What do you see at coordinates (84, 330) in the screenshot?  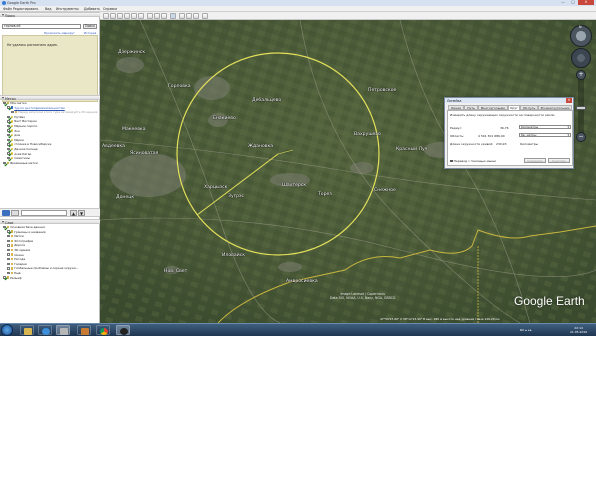 I see `taskbar-app` at bounding box center [84, 330].